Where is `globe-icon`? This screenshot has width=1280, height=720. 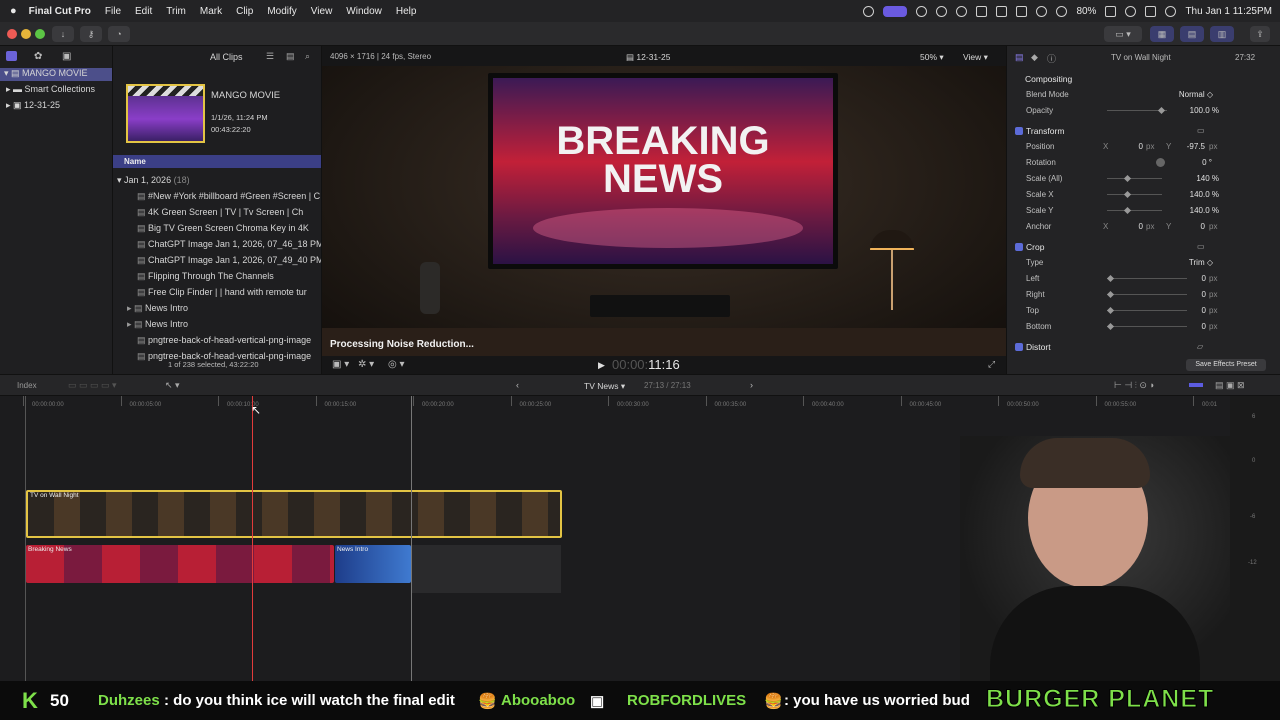 globe-icon is located at coordinates (942, 11).